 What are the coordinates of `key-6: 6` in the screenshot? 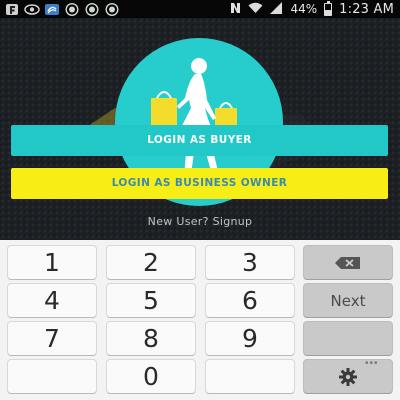 It's located at (250, 300).